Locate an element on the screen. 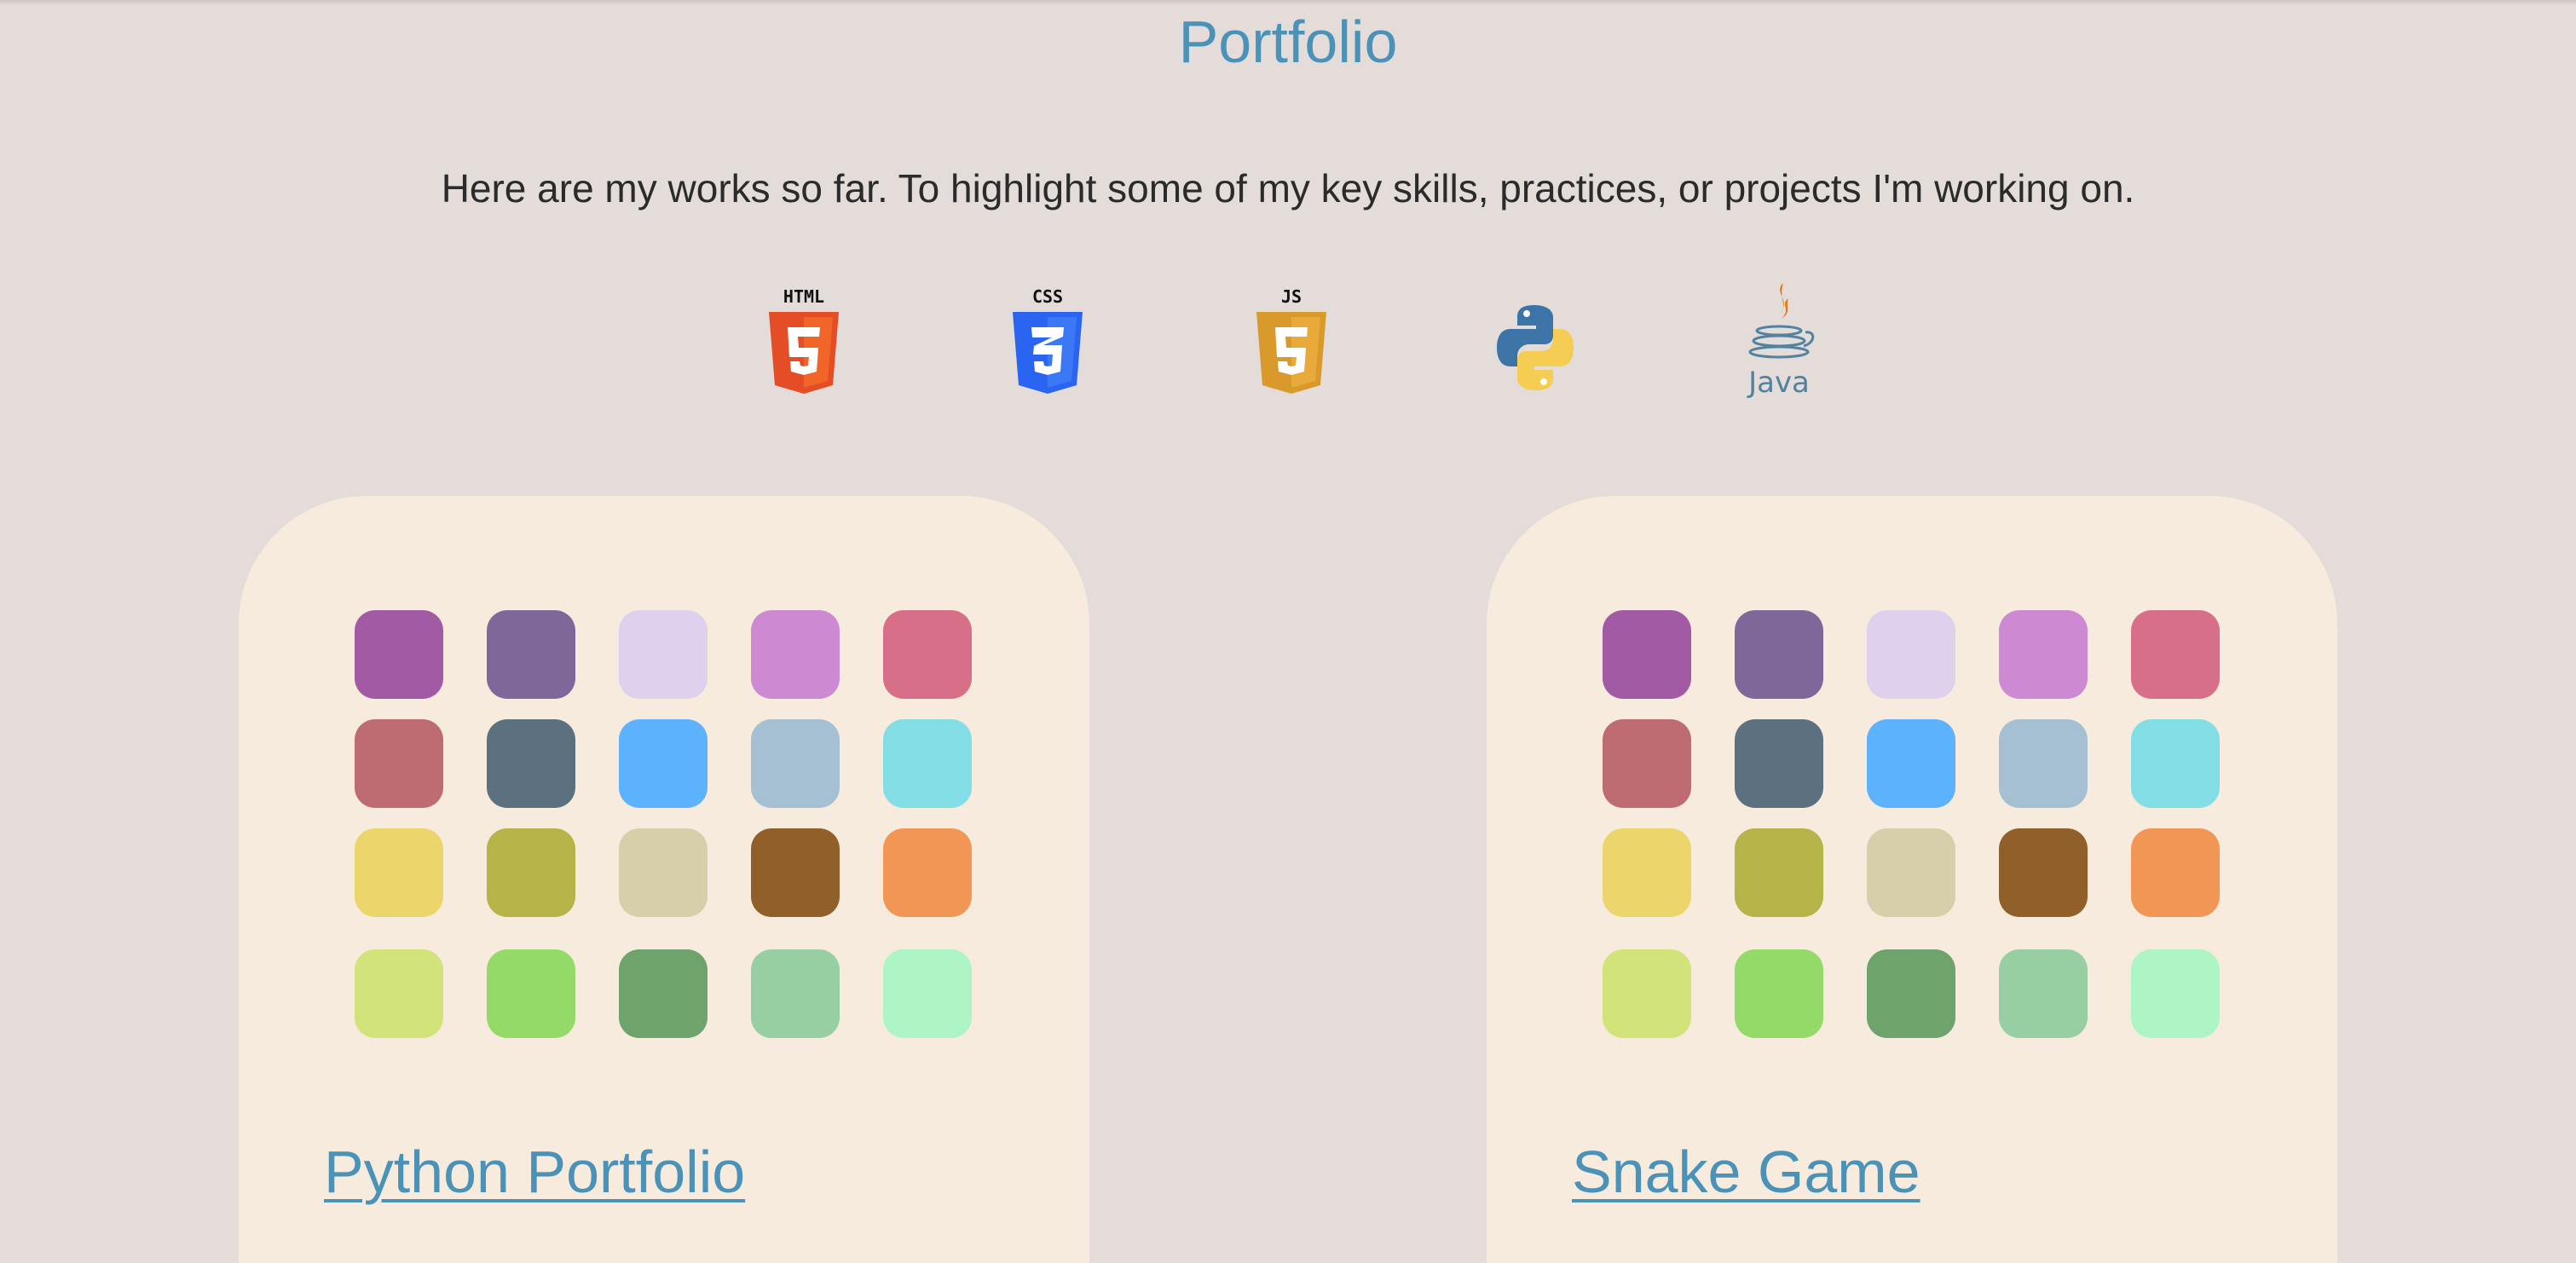  tech-stack: HTML CSS JS Java is located at coordinates (1288, 341).